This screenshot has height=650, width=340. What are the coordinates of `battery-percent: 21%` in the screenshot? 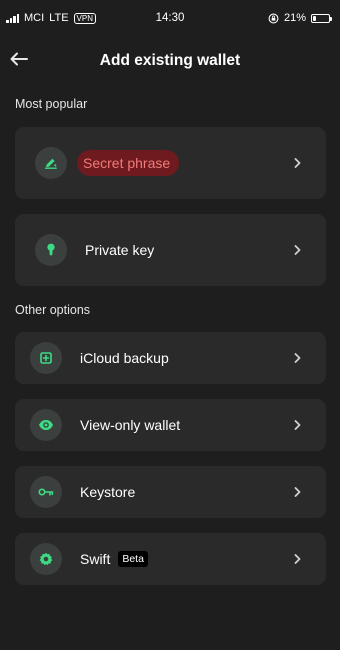 It's located at (294, 18).